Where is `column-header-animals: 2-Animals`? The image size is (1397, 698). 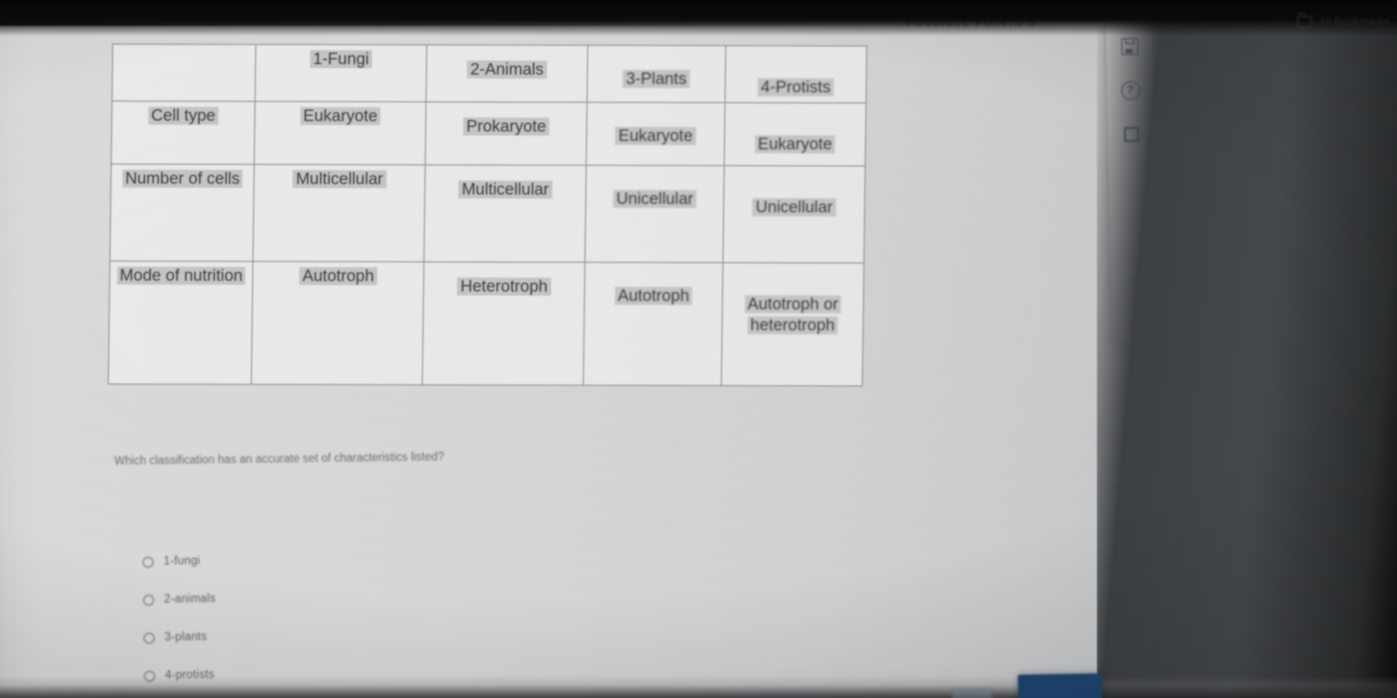 column-header-animals: 2-Animals is located at coordinates (507, 73).